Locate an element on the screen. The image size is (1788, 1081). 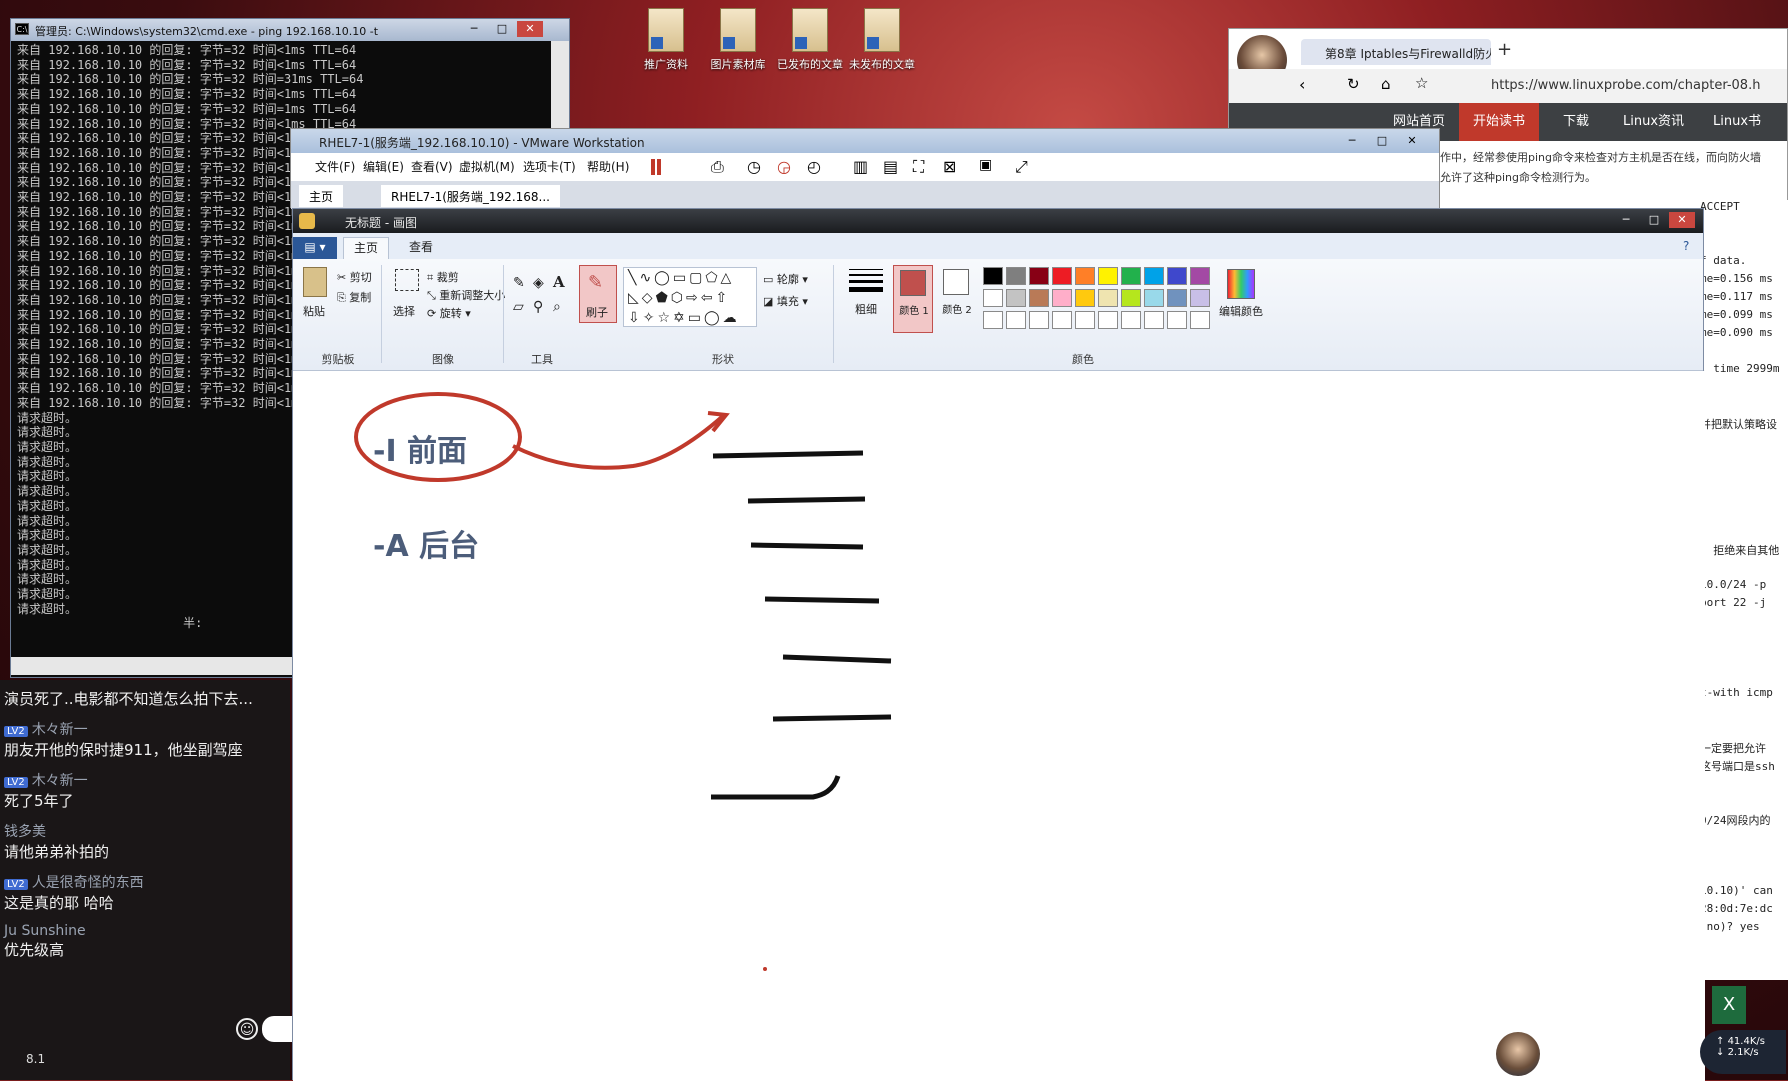
diamond-shape-icon: ◇ is located at coordinates (649, 298).